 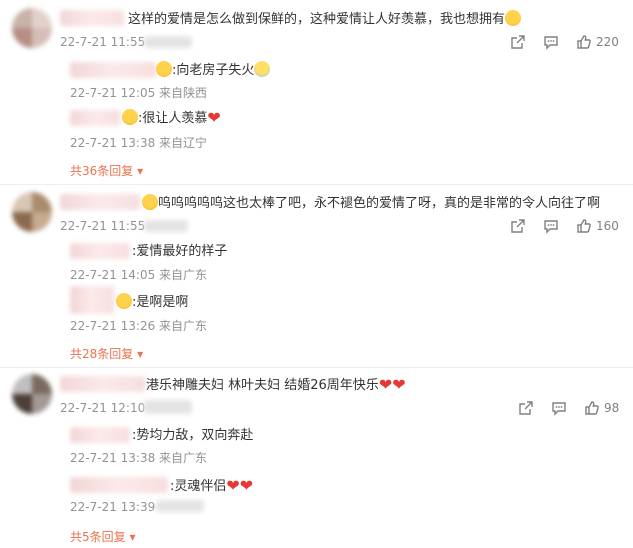 What do you see at coordinates (325, 19) in the screenshot?
I see `comment-text: 这样的爱情是怎么做到保鲜的，这种爱情让人好羡慕，我也想拥有` at bounding box center [325, 19].